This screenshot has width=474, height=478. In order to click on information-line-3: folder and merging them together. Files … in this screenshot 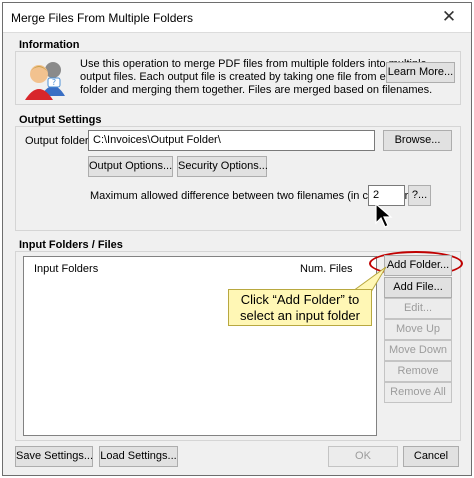, I will do `click(256, 90)`.